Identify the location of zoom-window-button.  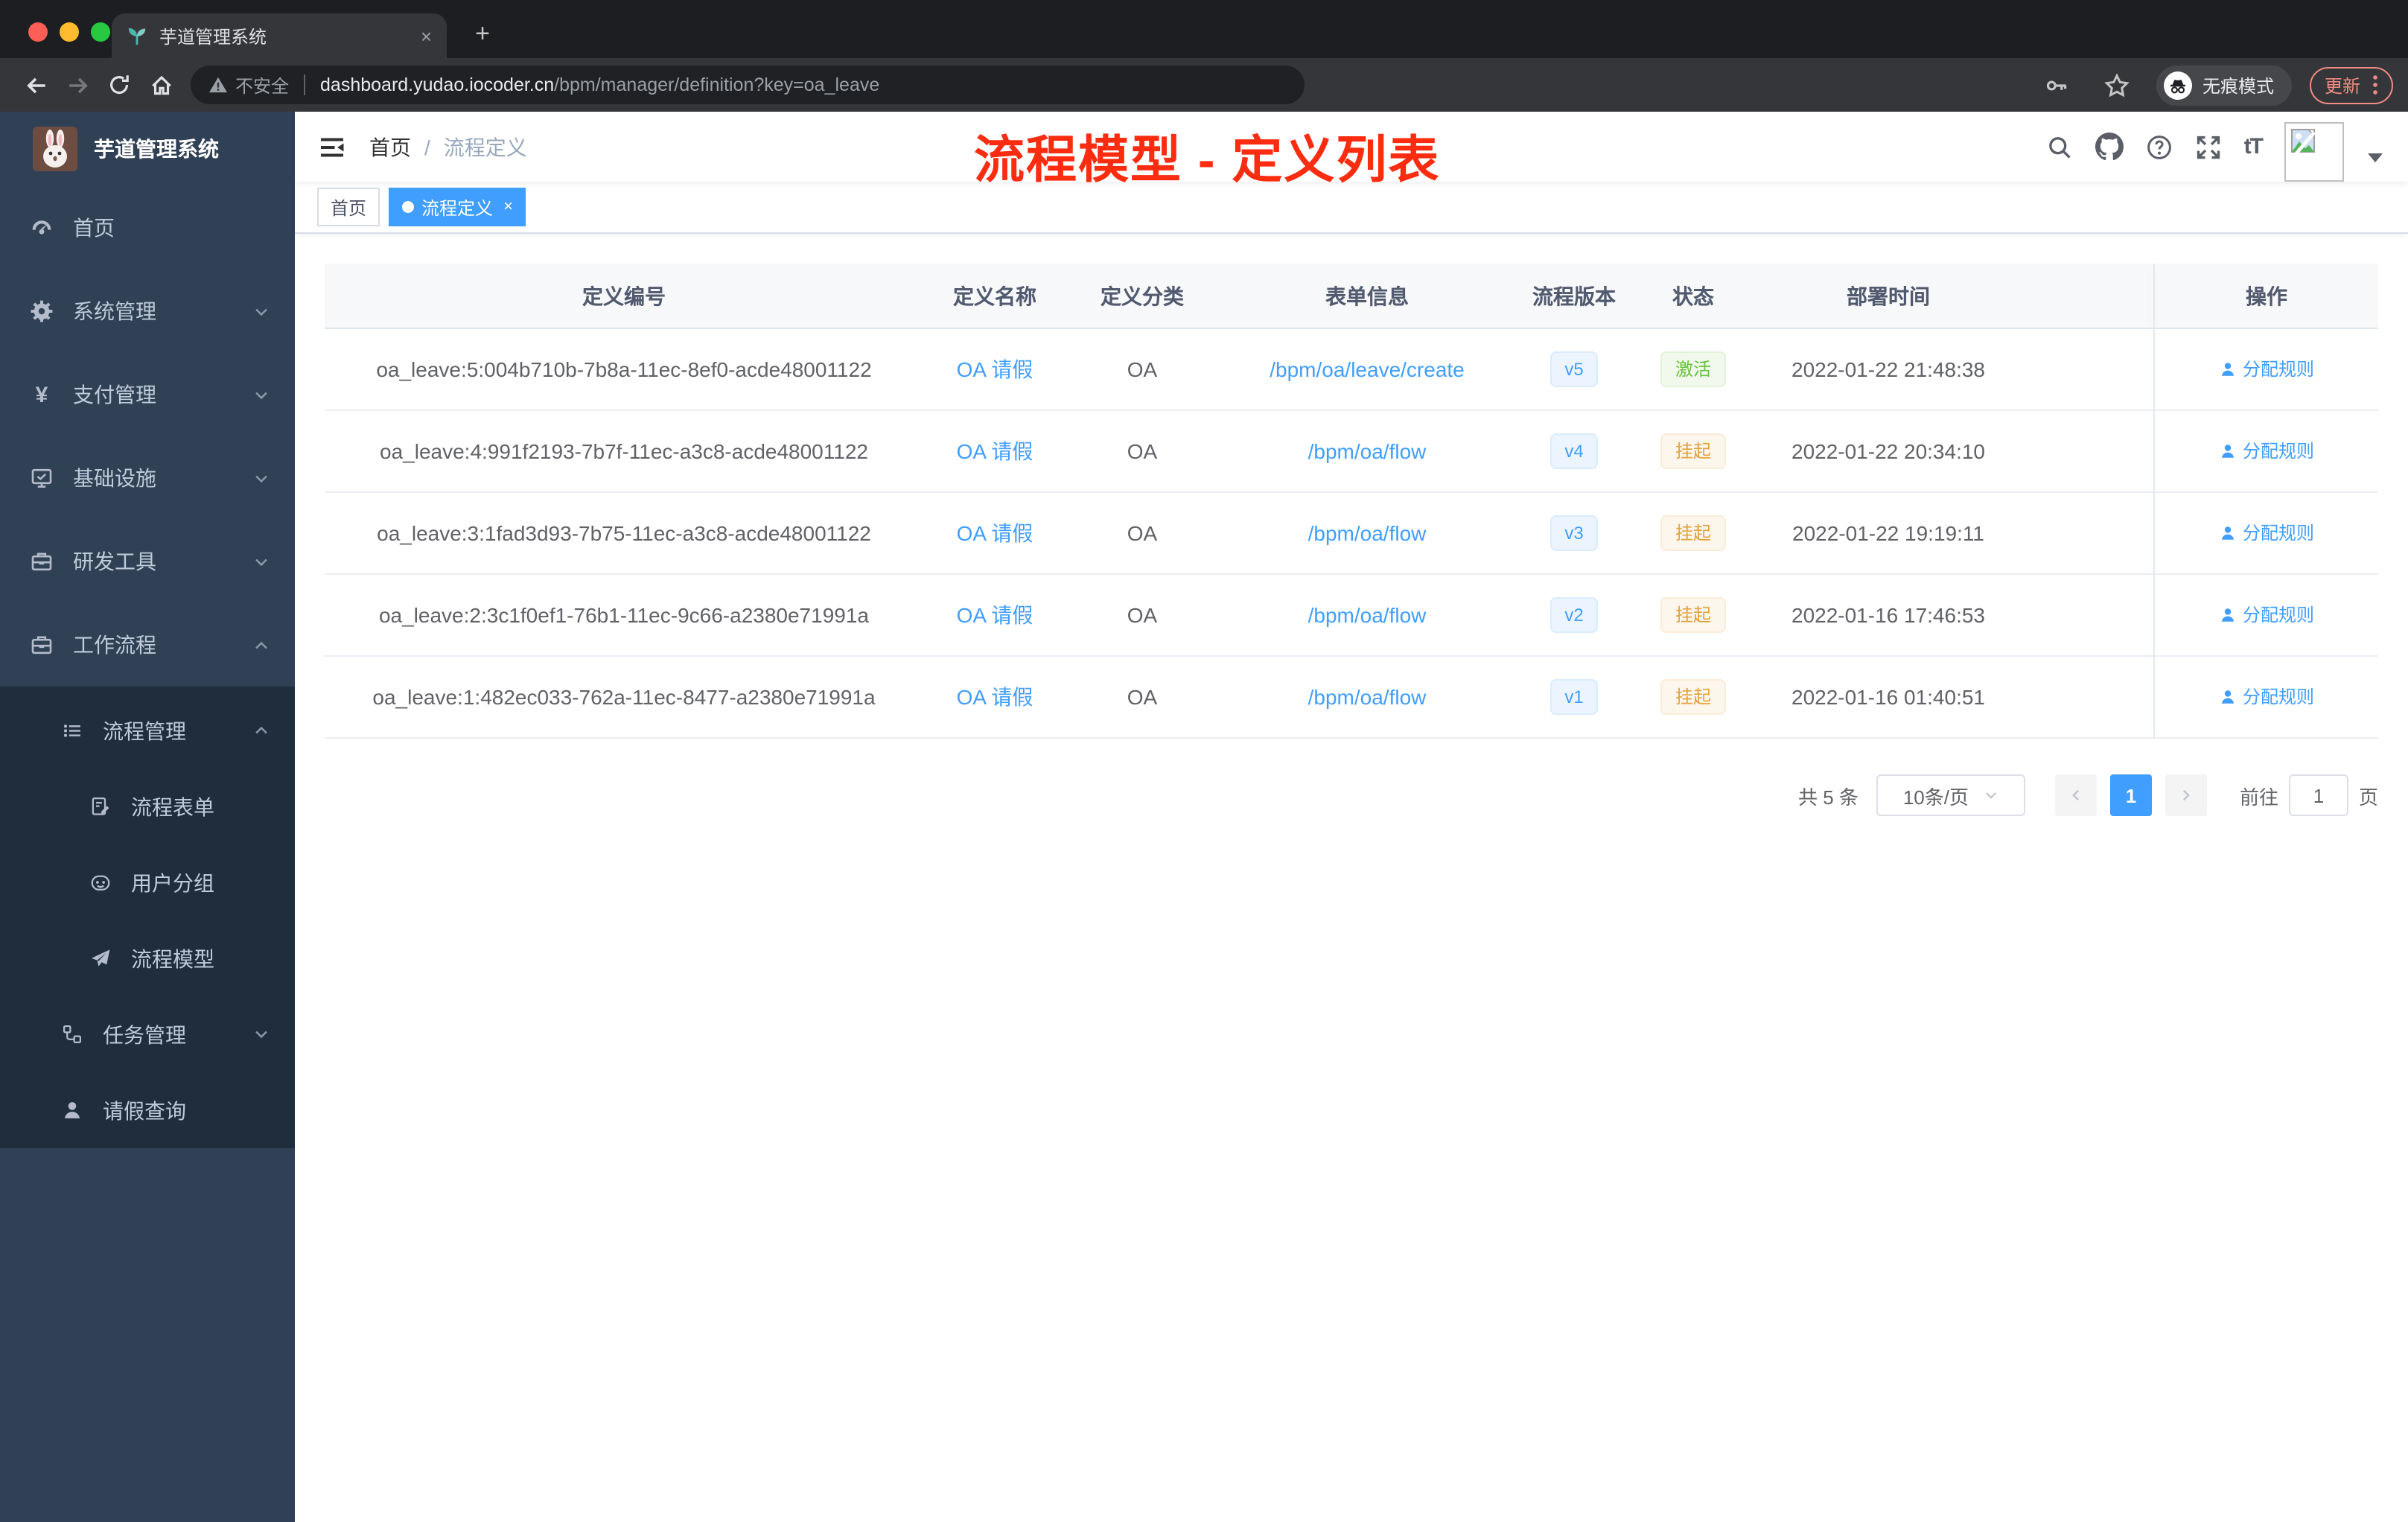
(100, 32).